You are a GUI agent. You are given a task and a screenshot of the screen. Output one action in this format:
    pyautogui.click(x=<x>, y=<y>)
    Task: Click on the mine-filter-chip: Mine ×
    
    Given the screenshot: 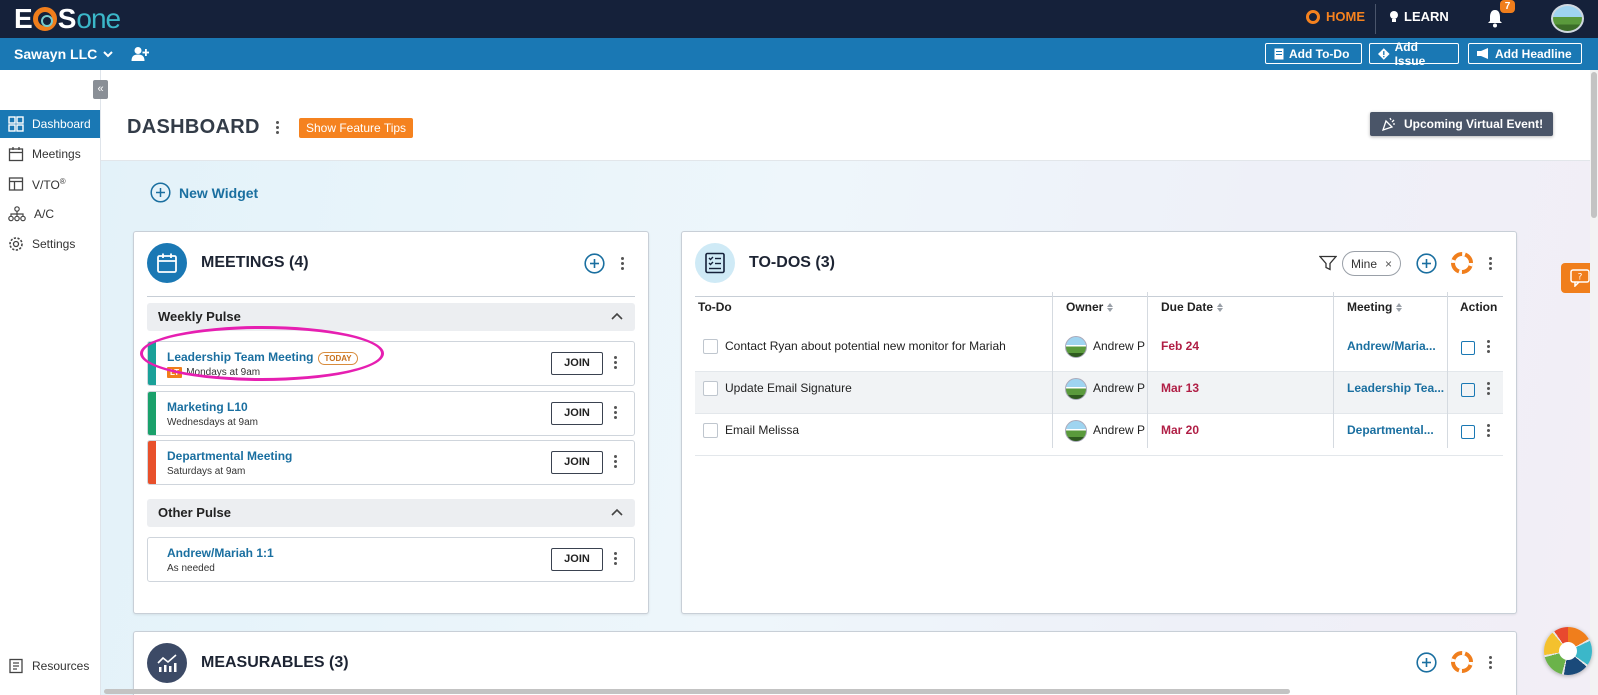 What is the action you would take?
    pyautogui.click(x=1371, y=263)
    